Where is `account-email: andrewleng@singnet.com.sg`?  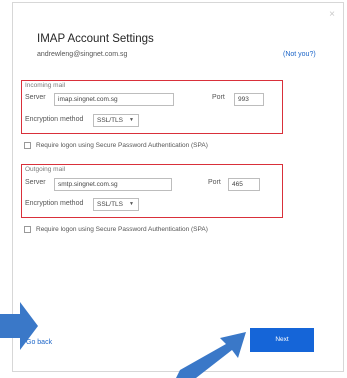
account-email: andrewleng@singnet.com.sg is located at coordinates (82, 54).